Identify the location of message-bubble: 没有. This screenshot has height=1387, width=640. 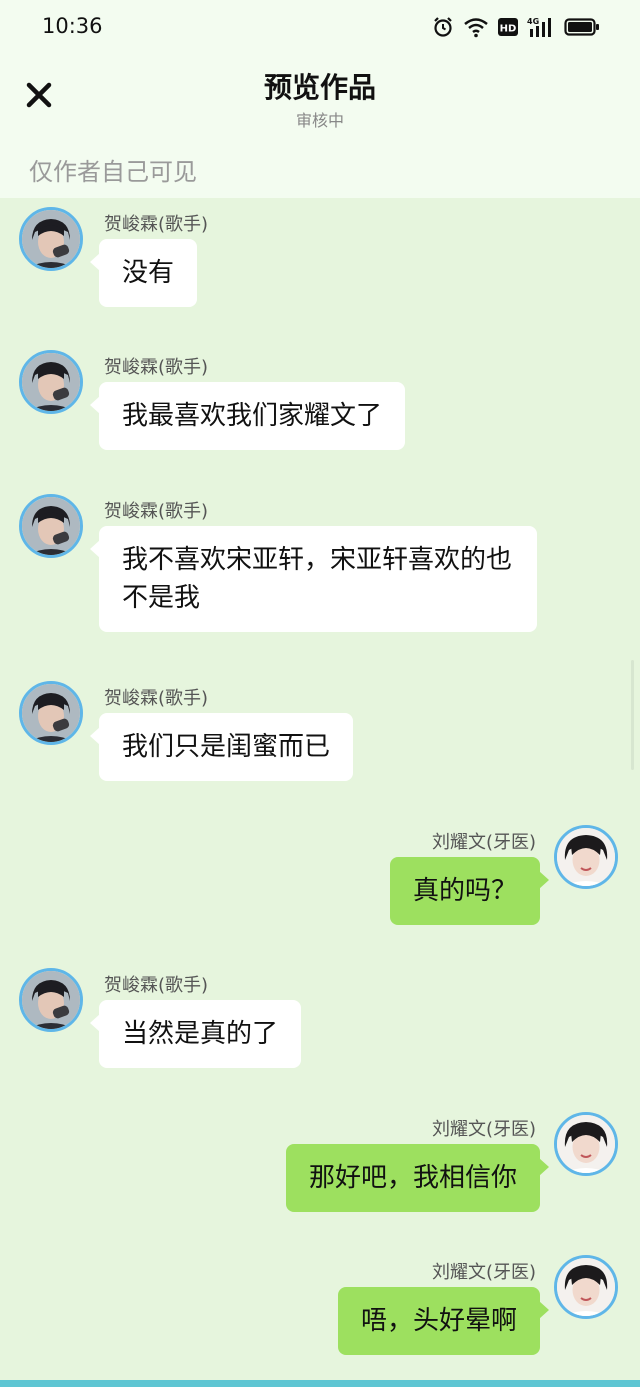
(143, 273).